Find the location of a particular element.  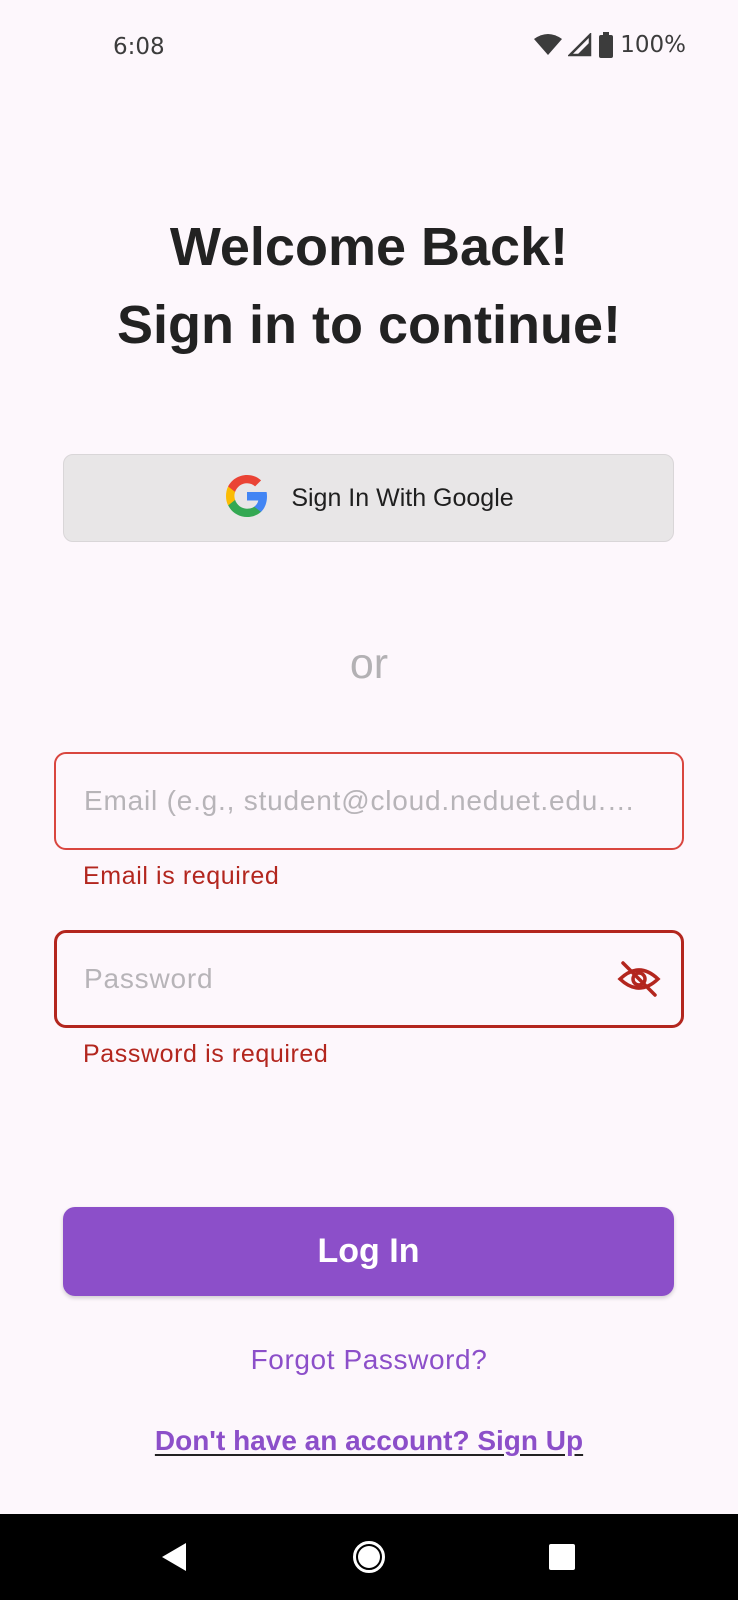

login-button: Log In is located at coordinates (368, 1251).